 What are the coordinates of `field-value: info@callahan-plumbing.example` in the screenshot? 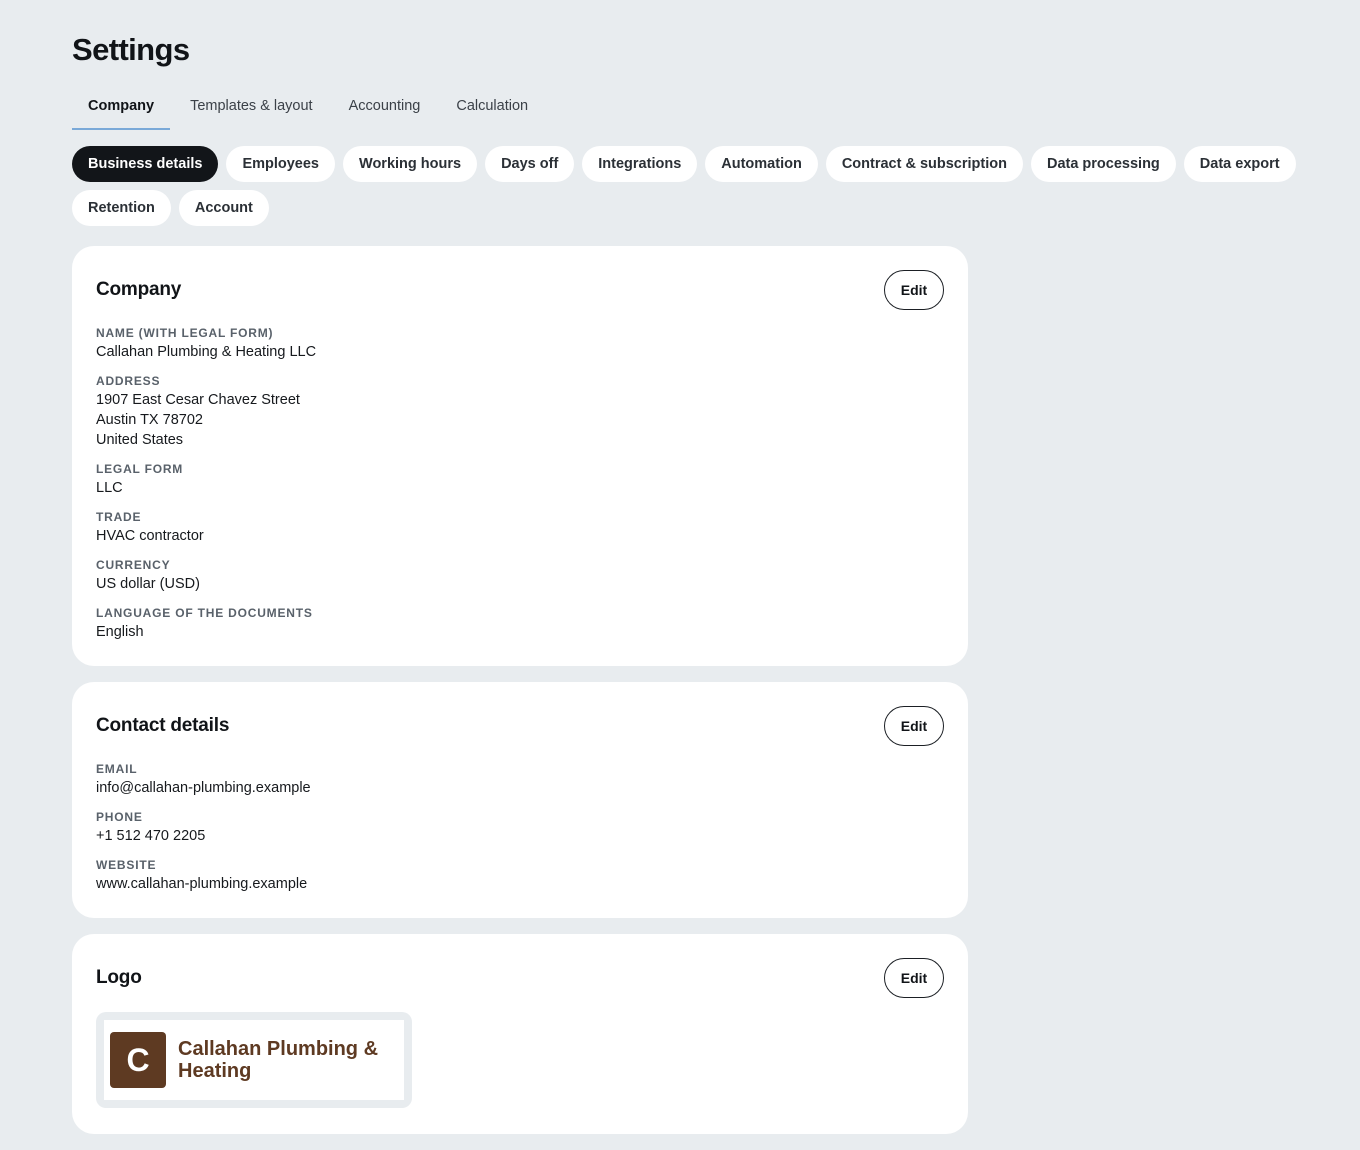 It's located at (203, 788).